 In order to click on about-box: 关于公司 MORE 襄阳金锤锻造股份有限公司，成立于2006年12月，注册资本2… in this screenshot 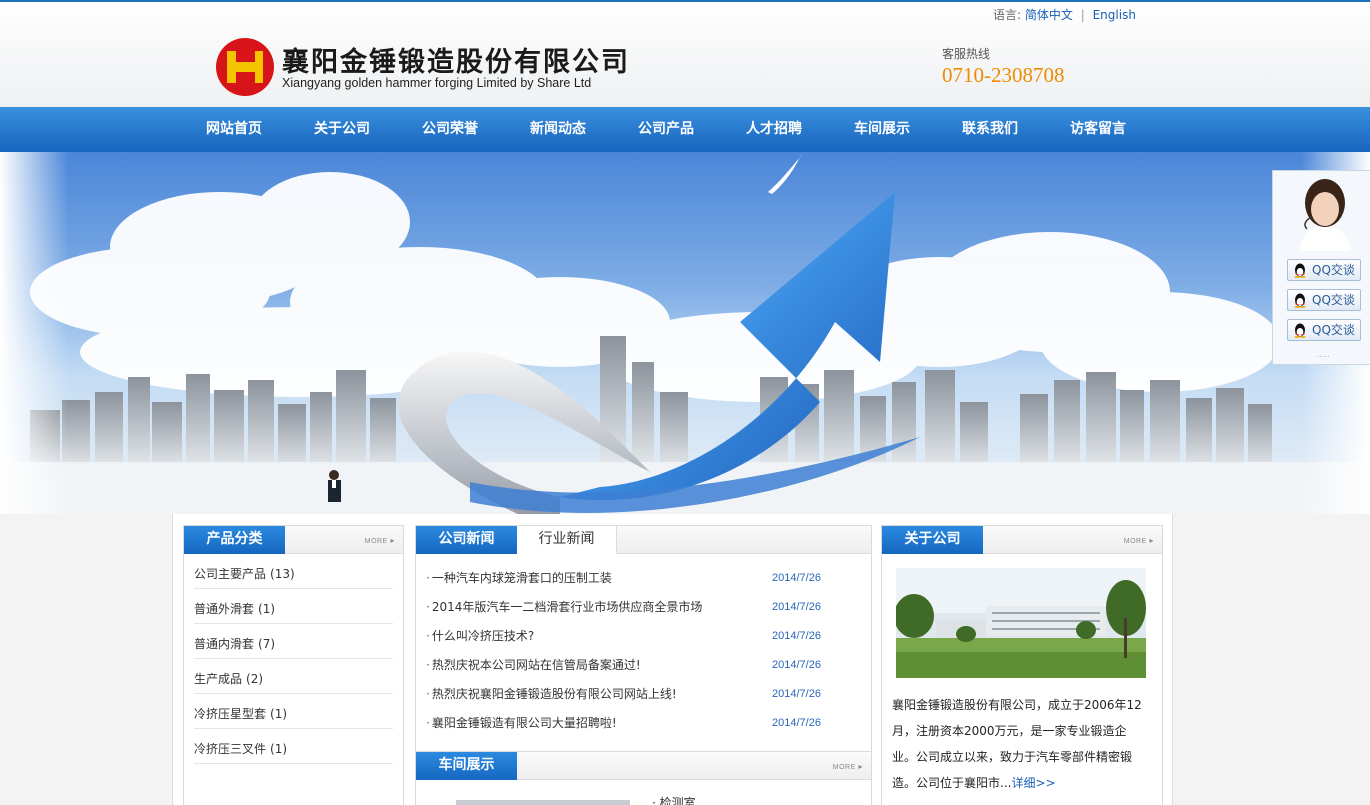, I will do `click(1022, 665)`.